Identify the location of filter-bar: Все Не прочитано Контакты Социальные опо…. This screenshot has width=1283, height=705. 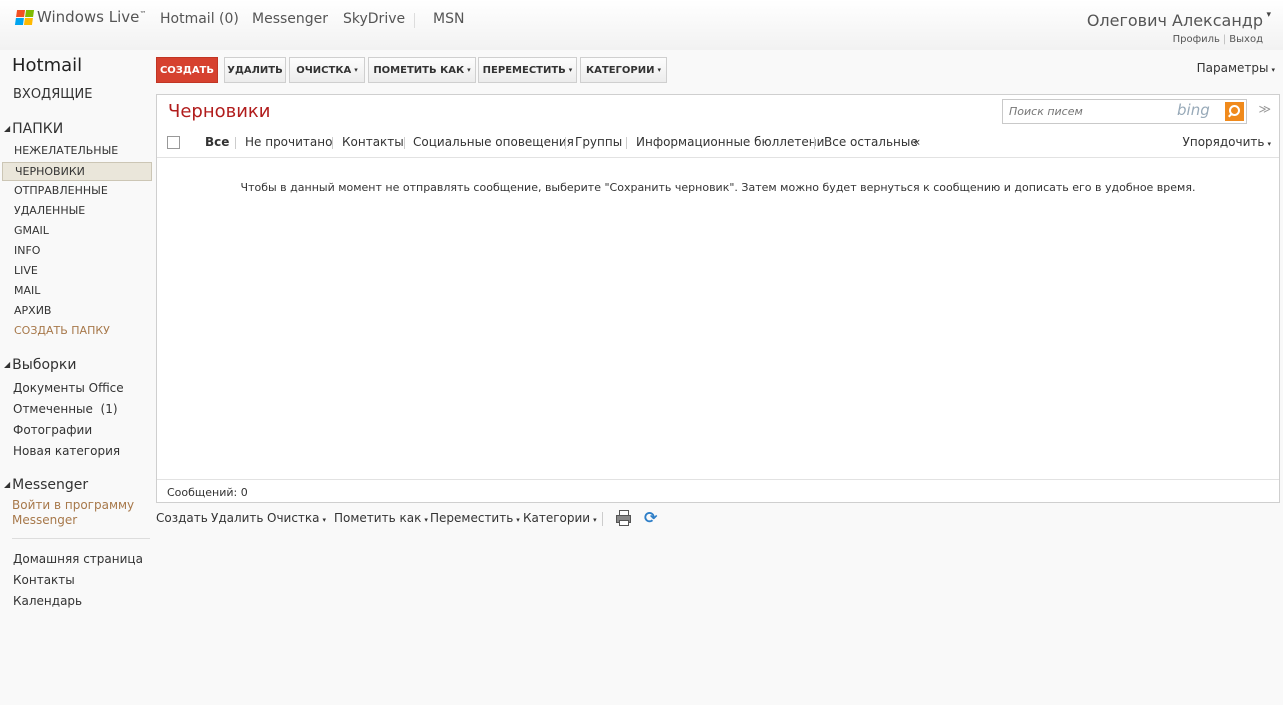
(718, 144).